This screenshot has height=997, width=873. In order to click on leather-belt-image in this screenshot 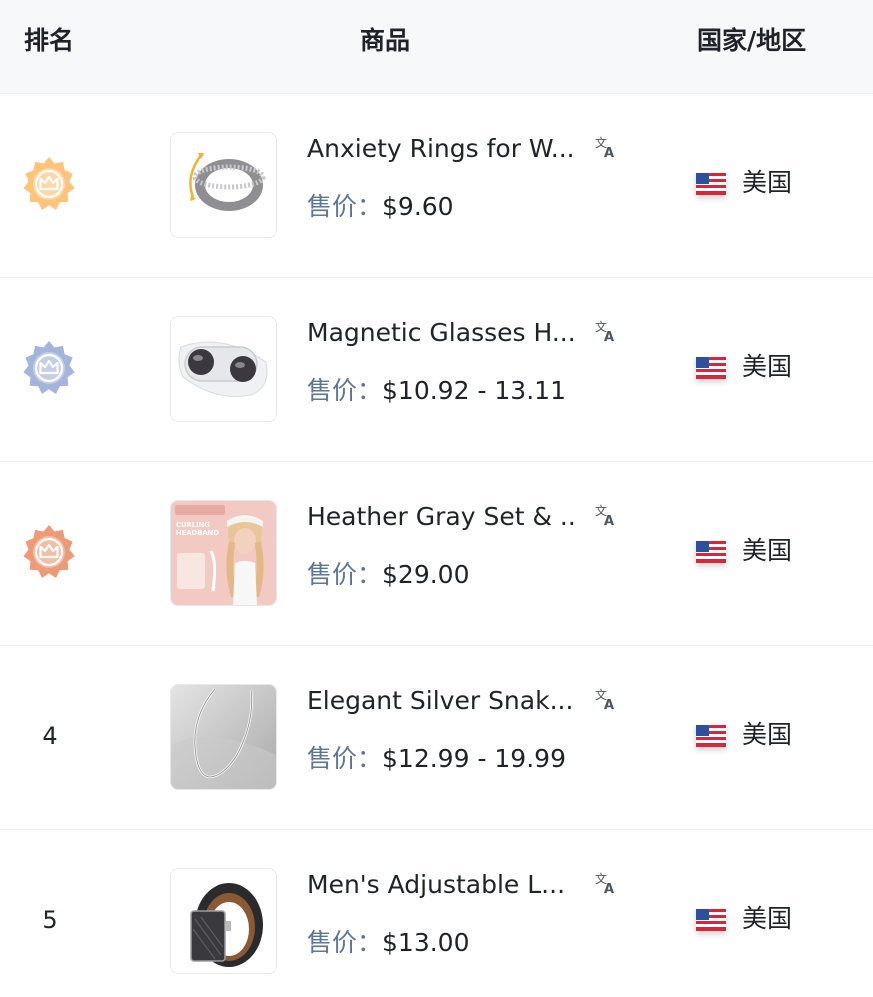, I will do `click(223, 921)`.